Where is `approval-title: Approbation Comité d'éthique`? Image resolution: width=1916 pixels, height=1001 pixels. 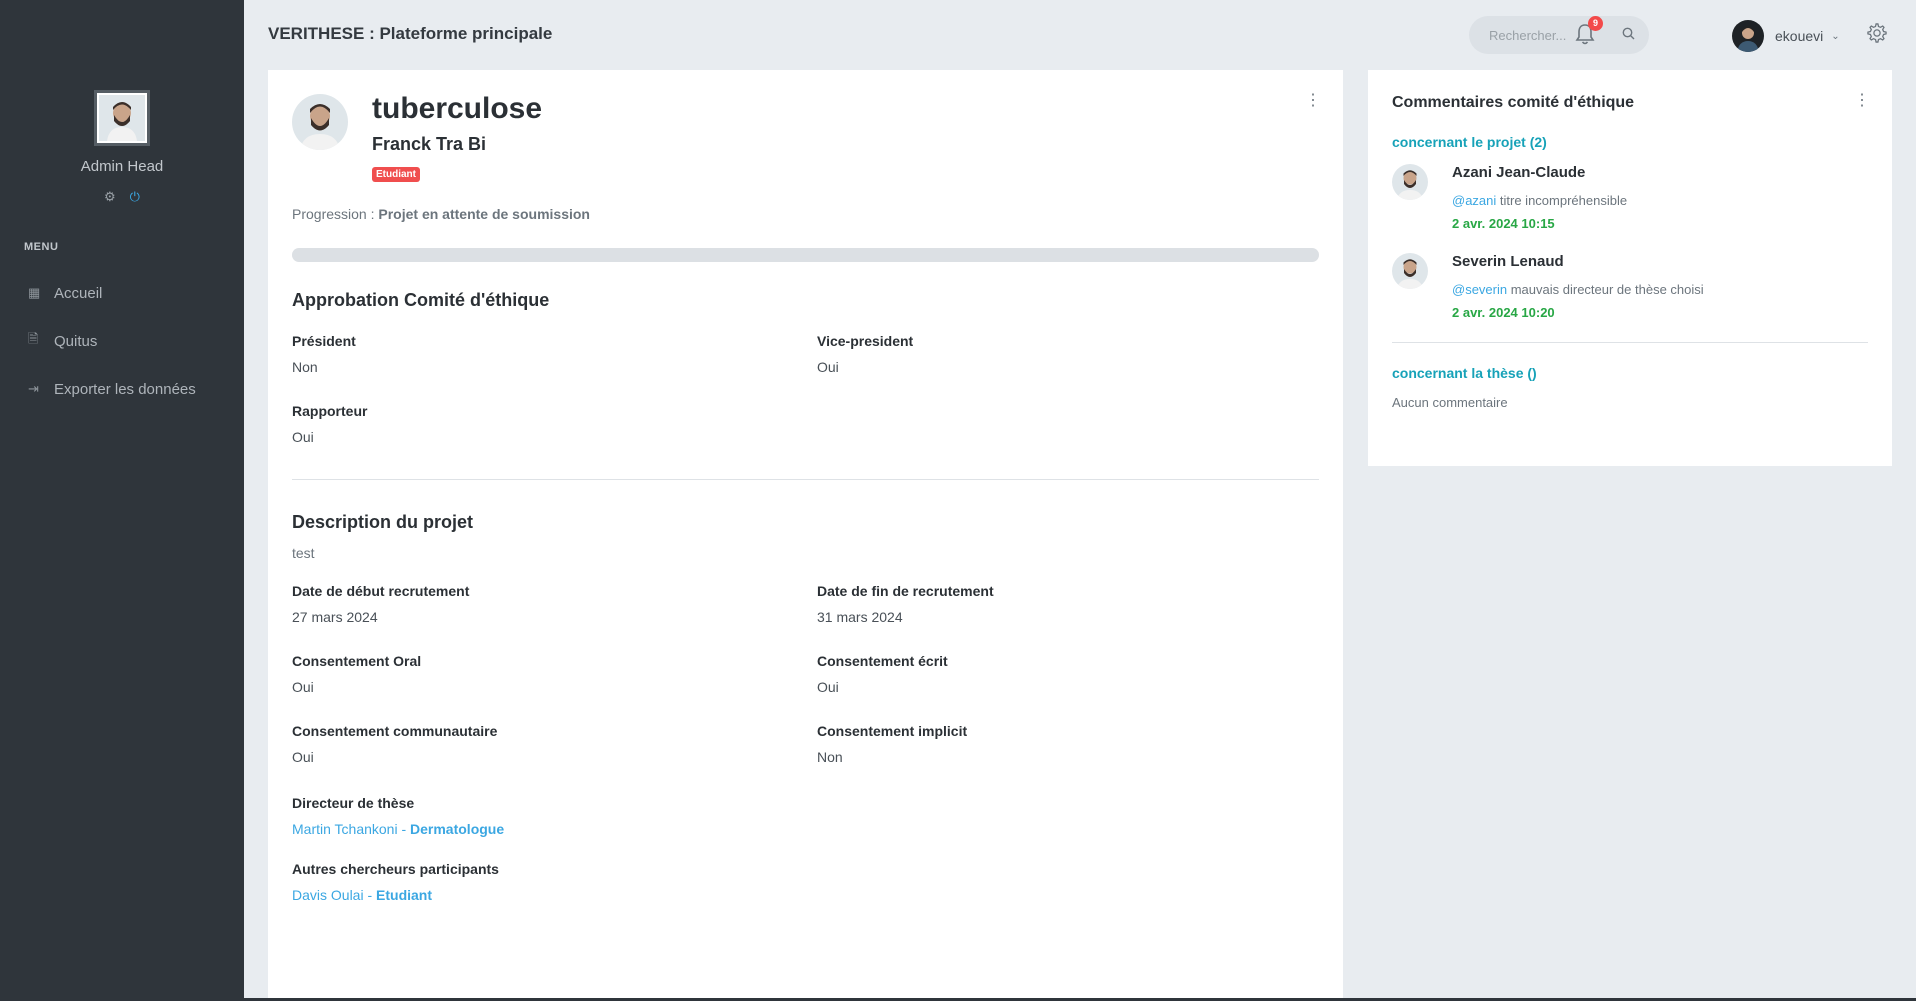
approval-title: Approbation Comité d'éthique is located at coordinates (421, 300).